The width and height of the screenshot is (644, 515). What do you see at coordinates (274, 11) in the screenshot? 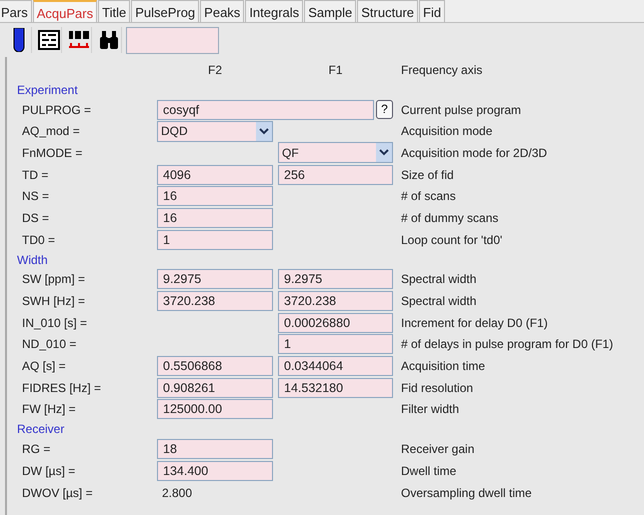
I see `tab: Integrals` at bounding box center [274, 11].